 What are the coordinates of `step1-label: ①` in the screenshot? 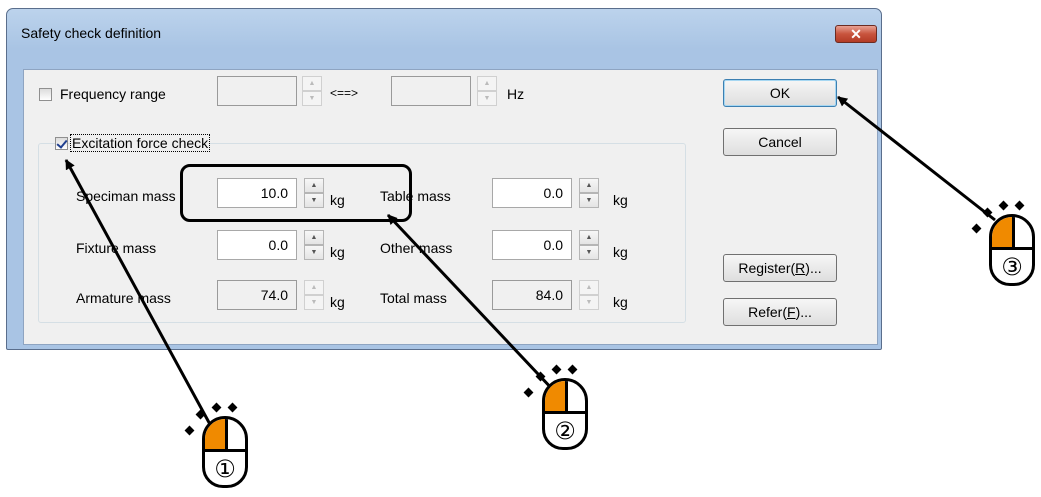 It's located at (225, 469).